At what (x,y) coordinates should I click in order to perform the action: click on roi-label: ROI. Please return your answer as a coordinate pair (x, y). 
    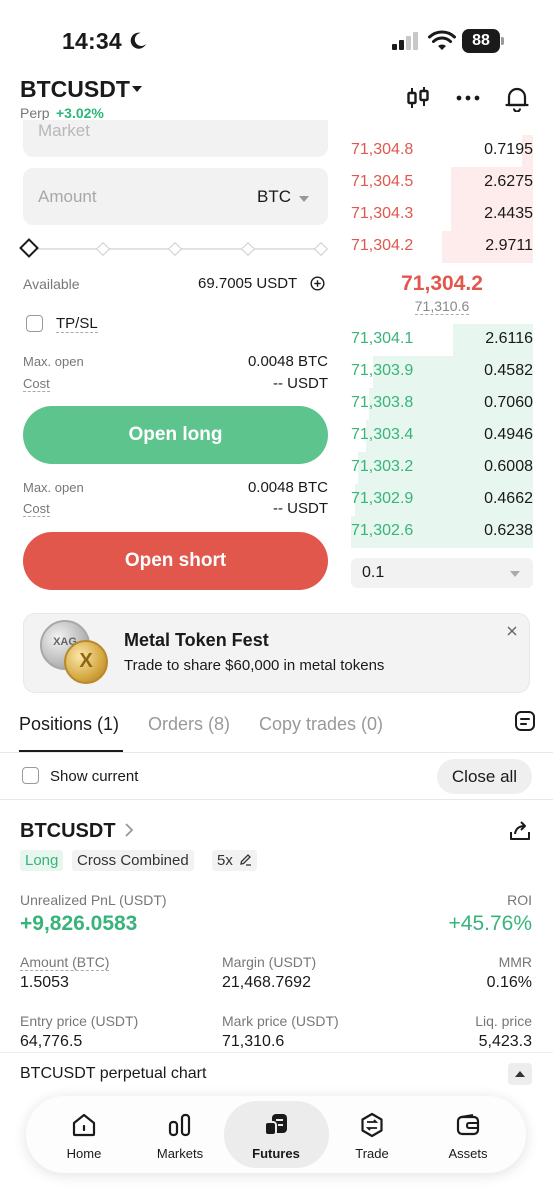
    Looking at the image, I should click on (519, 900).